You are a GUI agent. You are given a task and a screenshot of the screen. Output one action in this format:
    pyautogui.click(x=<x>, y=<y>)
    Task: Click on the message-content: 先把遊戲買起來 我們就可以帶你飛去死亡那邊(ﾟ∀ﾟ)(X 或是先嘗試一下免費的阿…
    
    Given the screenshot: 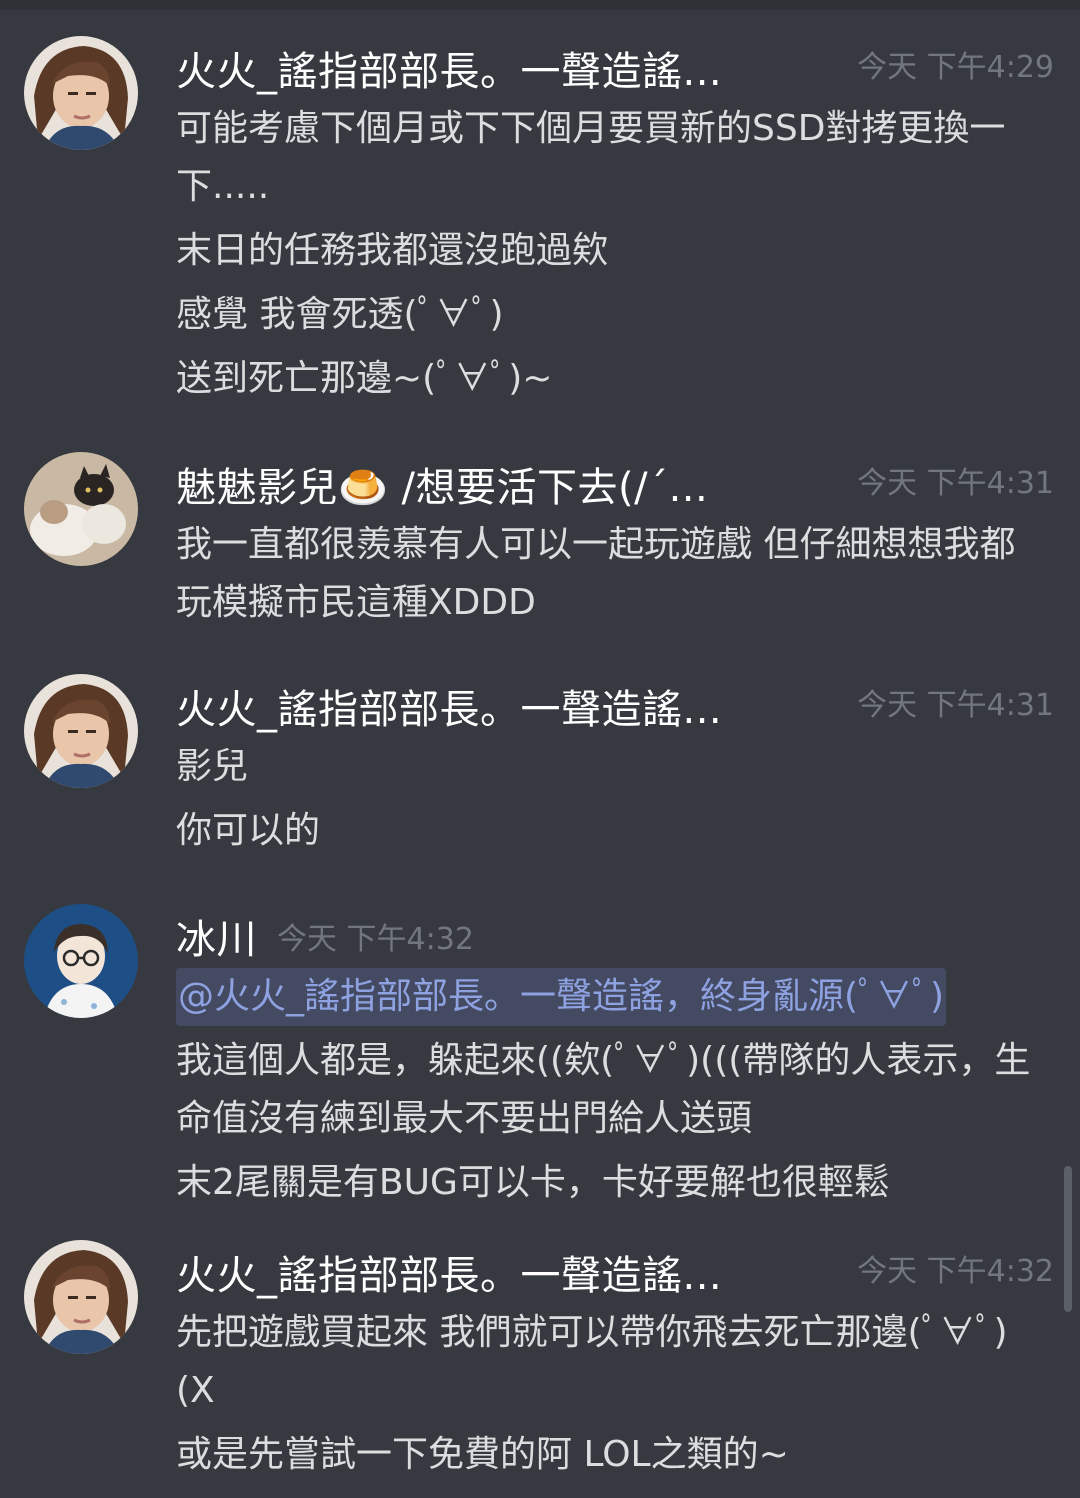 What is the action you would take?
    pyautogui.click(x=611, y=1397)
    